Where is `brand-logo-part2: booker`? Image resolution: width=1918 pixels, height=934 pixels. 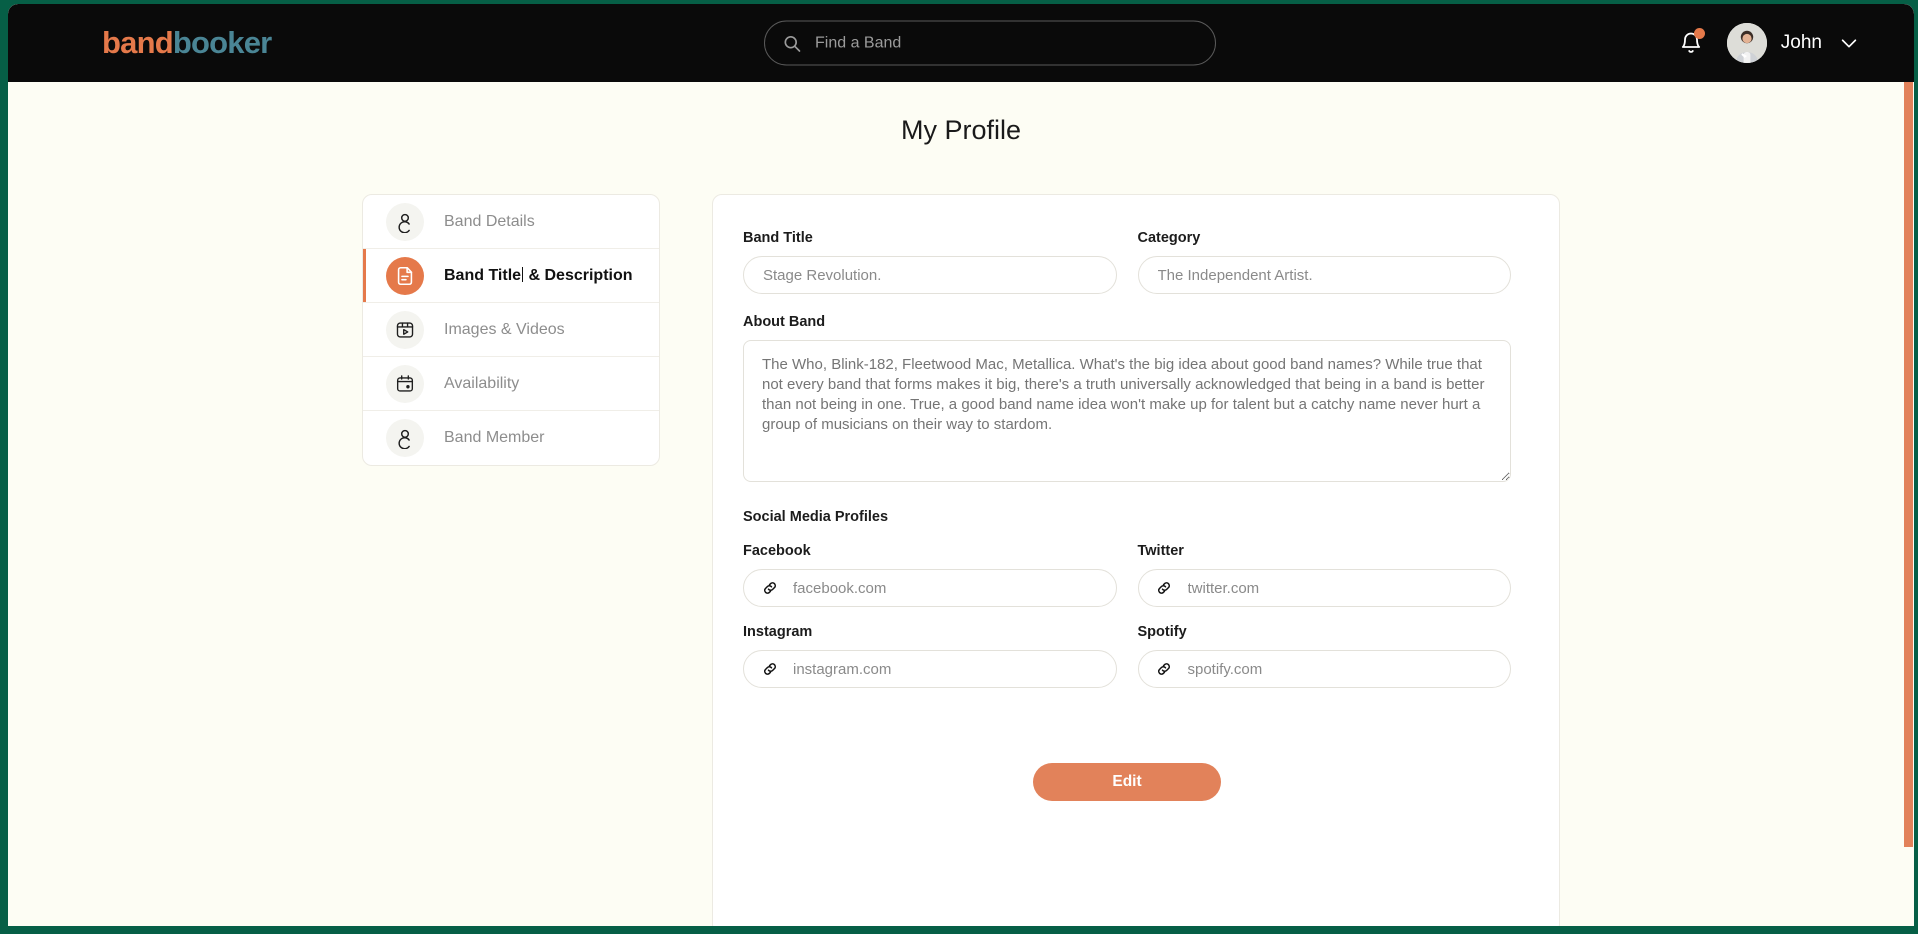 brand-logo-part2: booker is located at coordinates (222, 42).